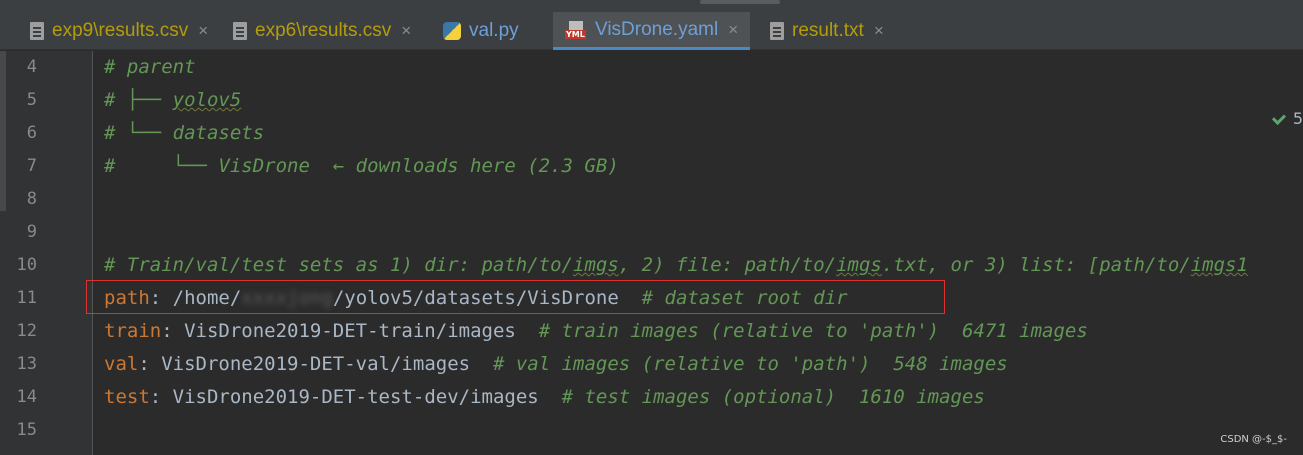 This screenshot has width=1303, height=455. What do you see at coordinates (127, 397) in the screenshot?
I see `yaml-key: test` at bounding box center [127, 397].